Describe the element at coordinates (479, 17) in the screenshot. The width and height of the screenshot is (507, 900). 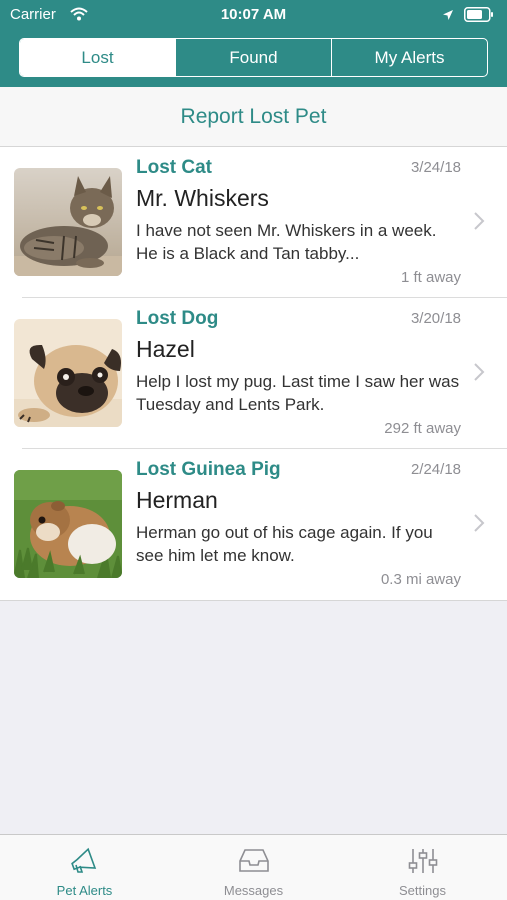
I see `battery-icon` at that location.